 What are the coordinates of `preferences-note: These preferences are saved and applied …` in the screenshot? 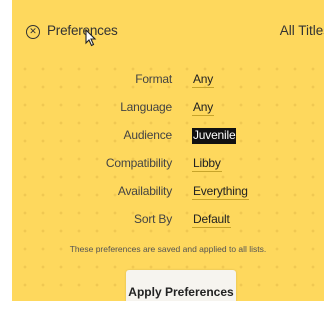 It's located at (168, 249).